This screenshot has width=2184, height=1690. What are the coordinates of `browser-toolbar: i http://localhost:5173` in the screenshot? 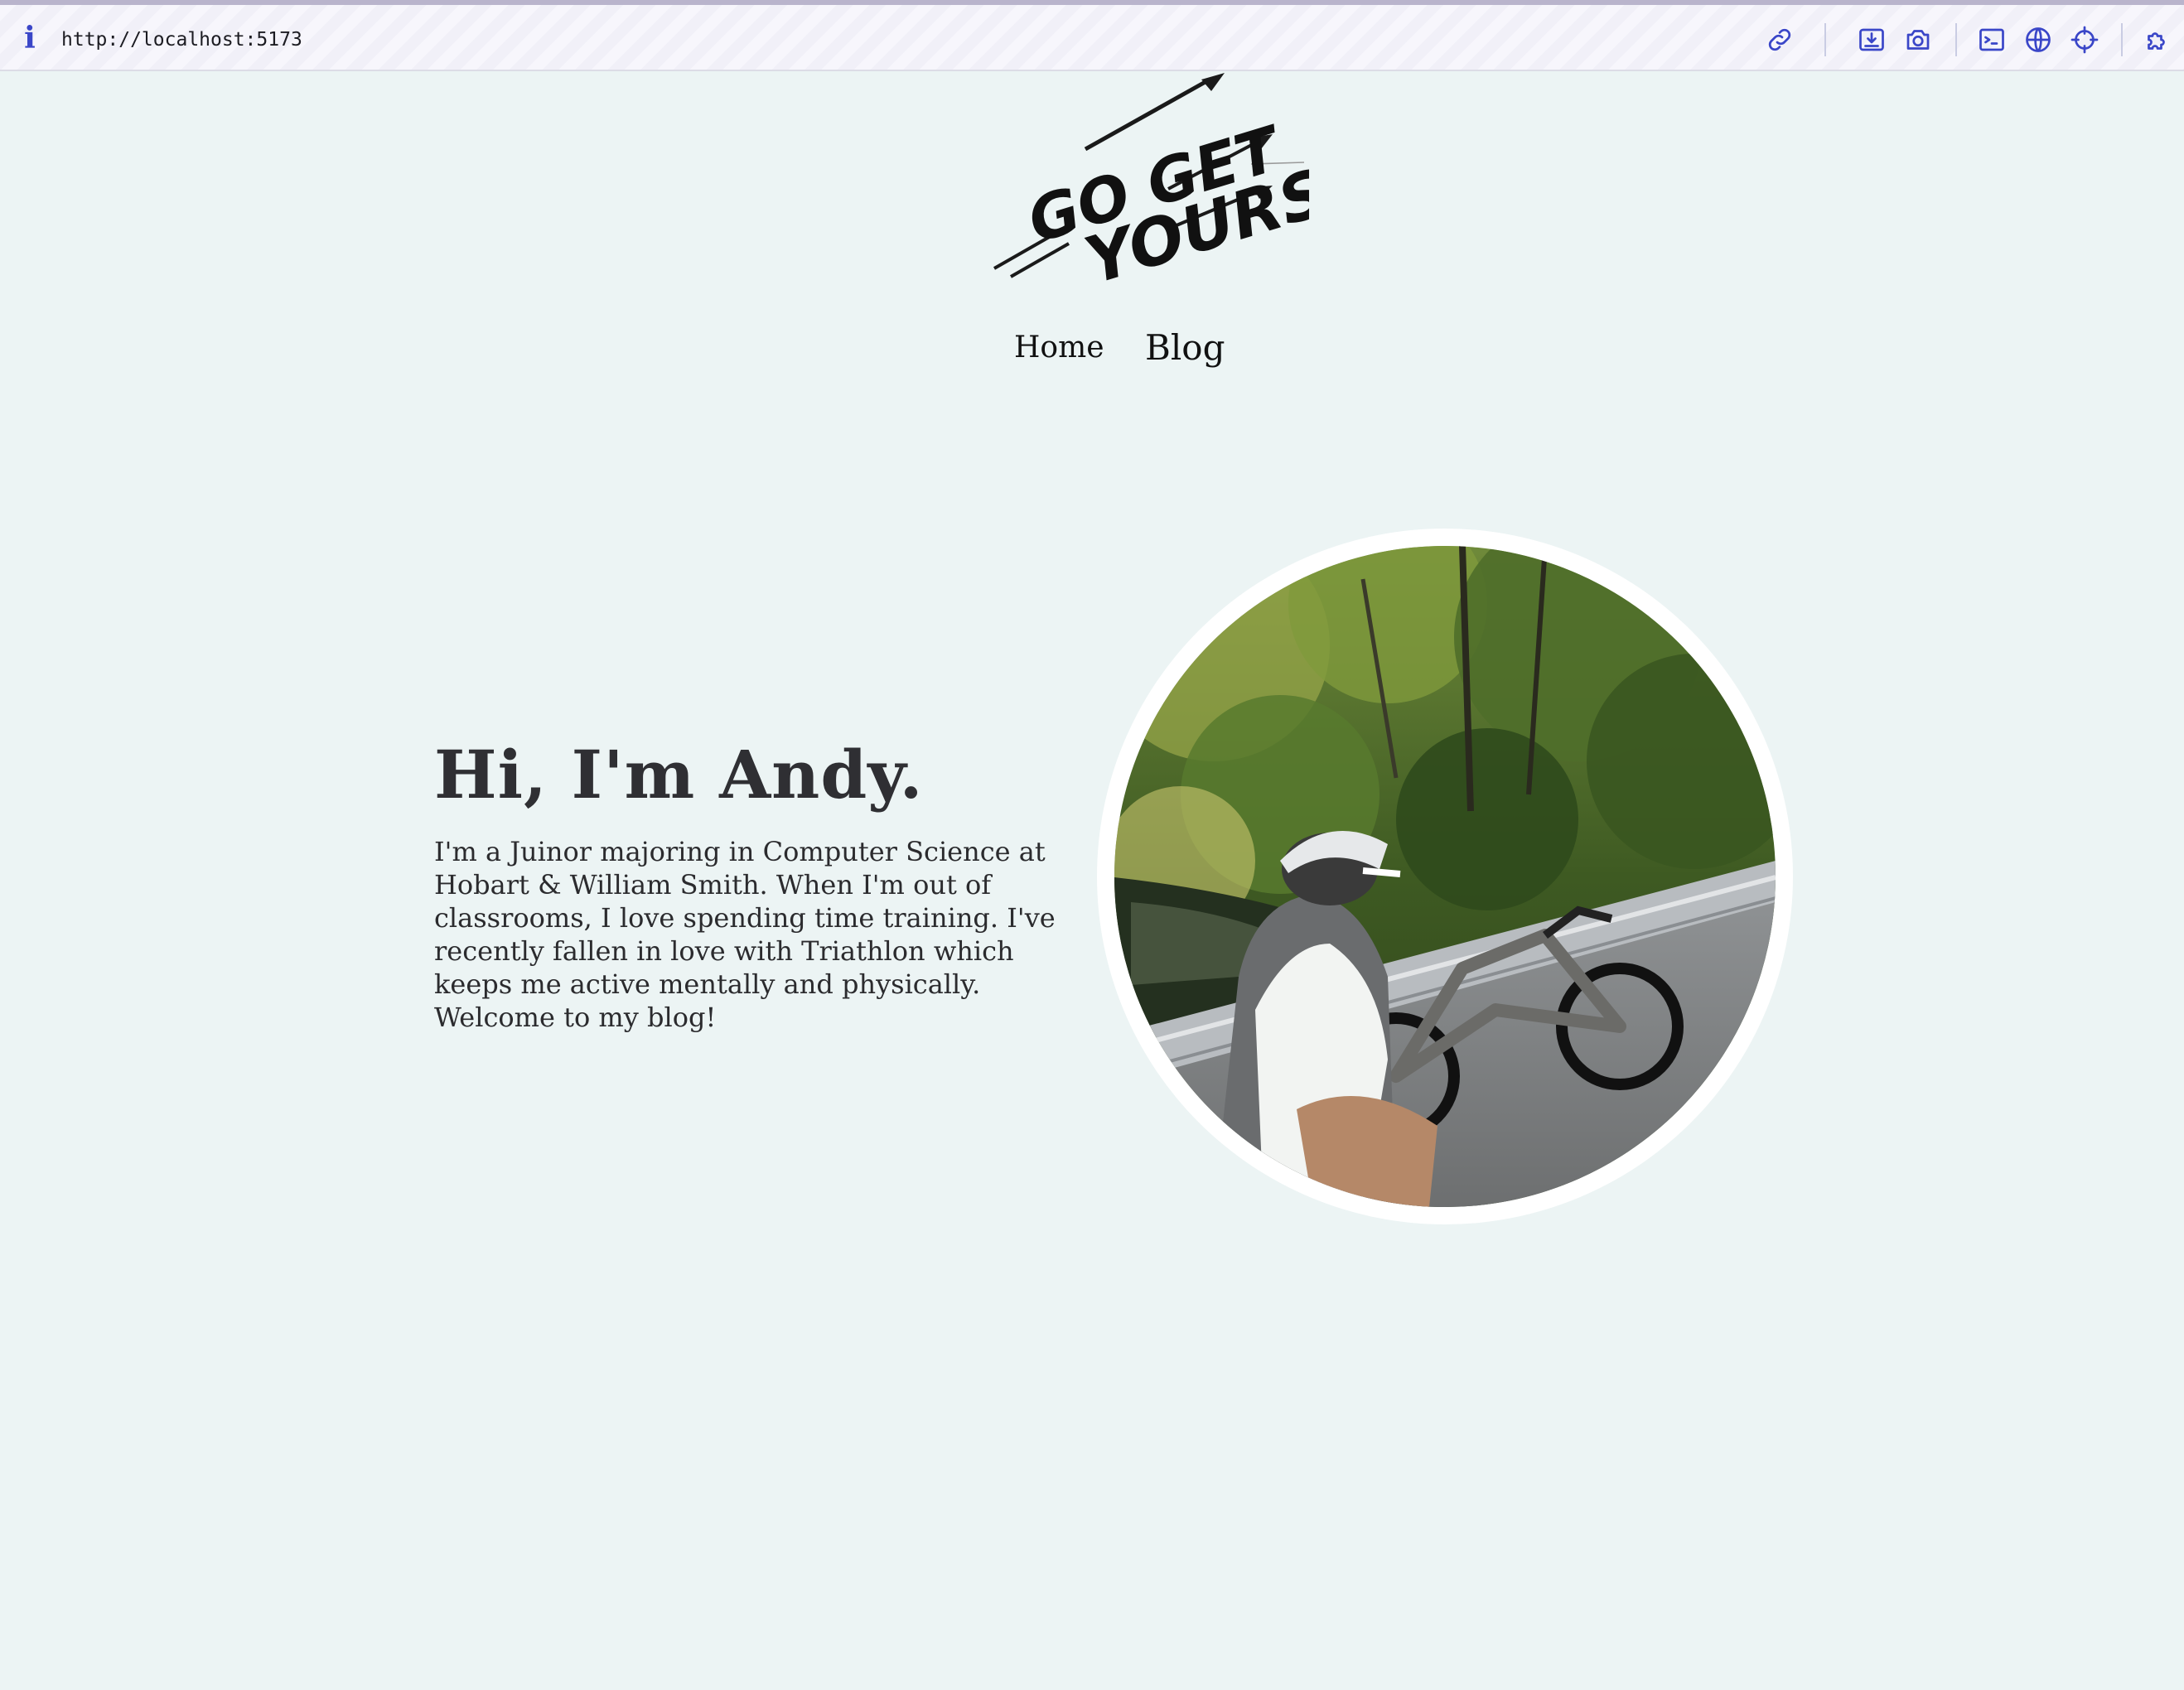 It's located at (1092, 38).